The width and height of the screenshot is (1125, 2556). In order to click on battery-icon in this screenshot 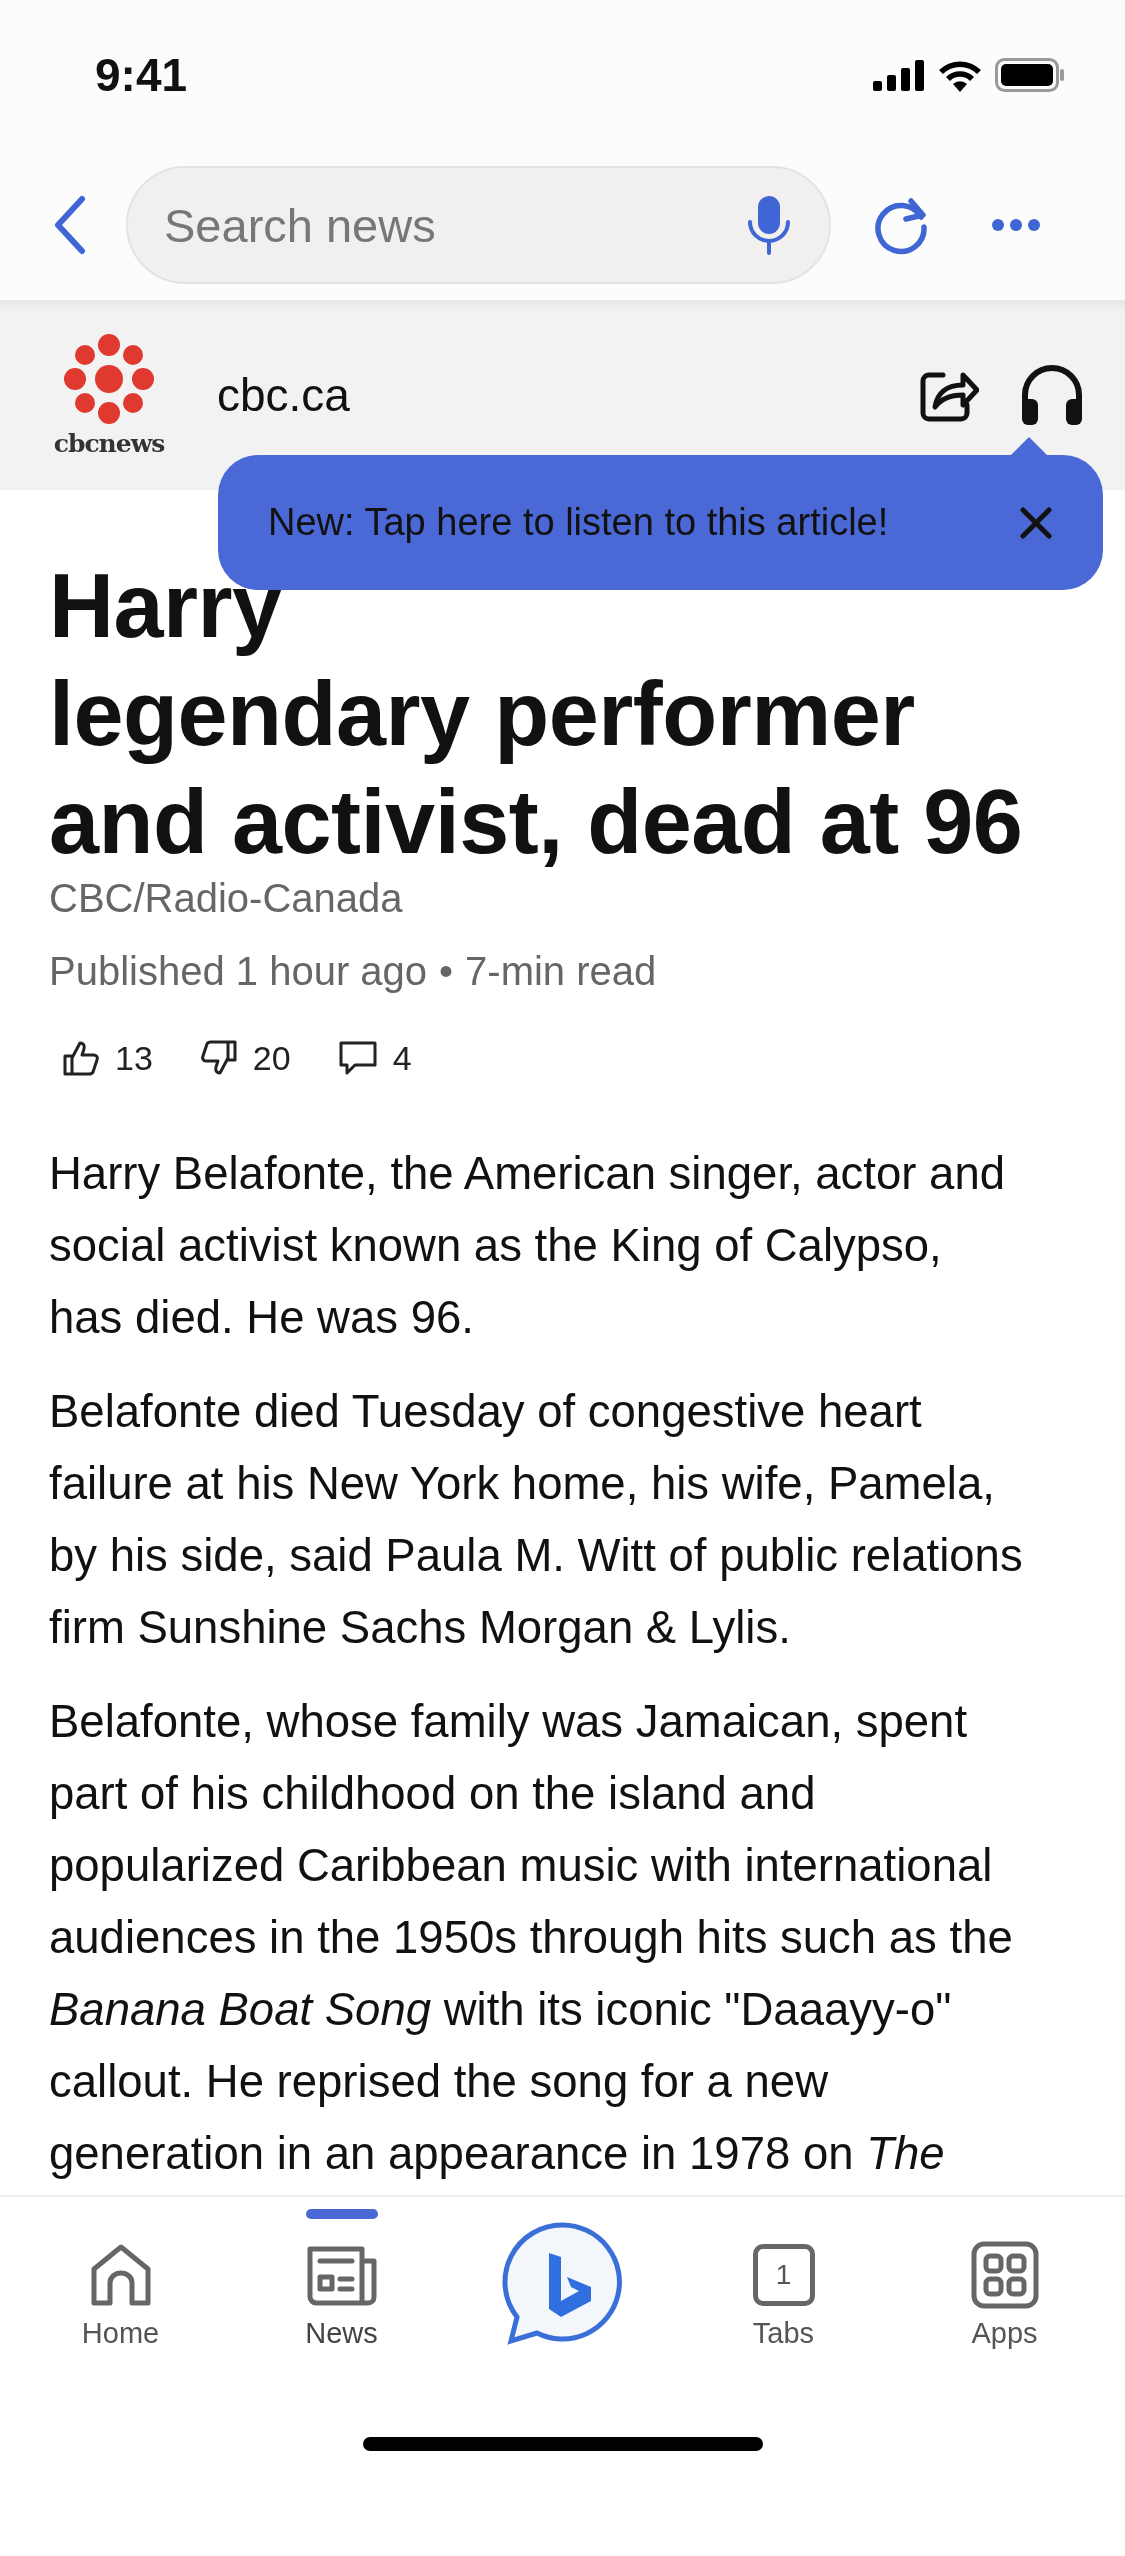, I will do `click(1030, 75)`.